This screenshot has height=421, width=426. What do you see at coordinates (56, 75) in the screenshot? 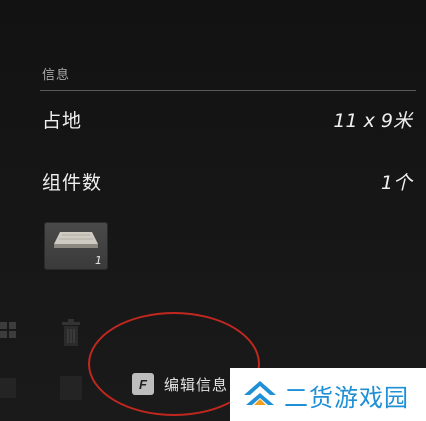
I see `section-title: 信息` at bounding box center [56, 75].